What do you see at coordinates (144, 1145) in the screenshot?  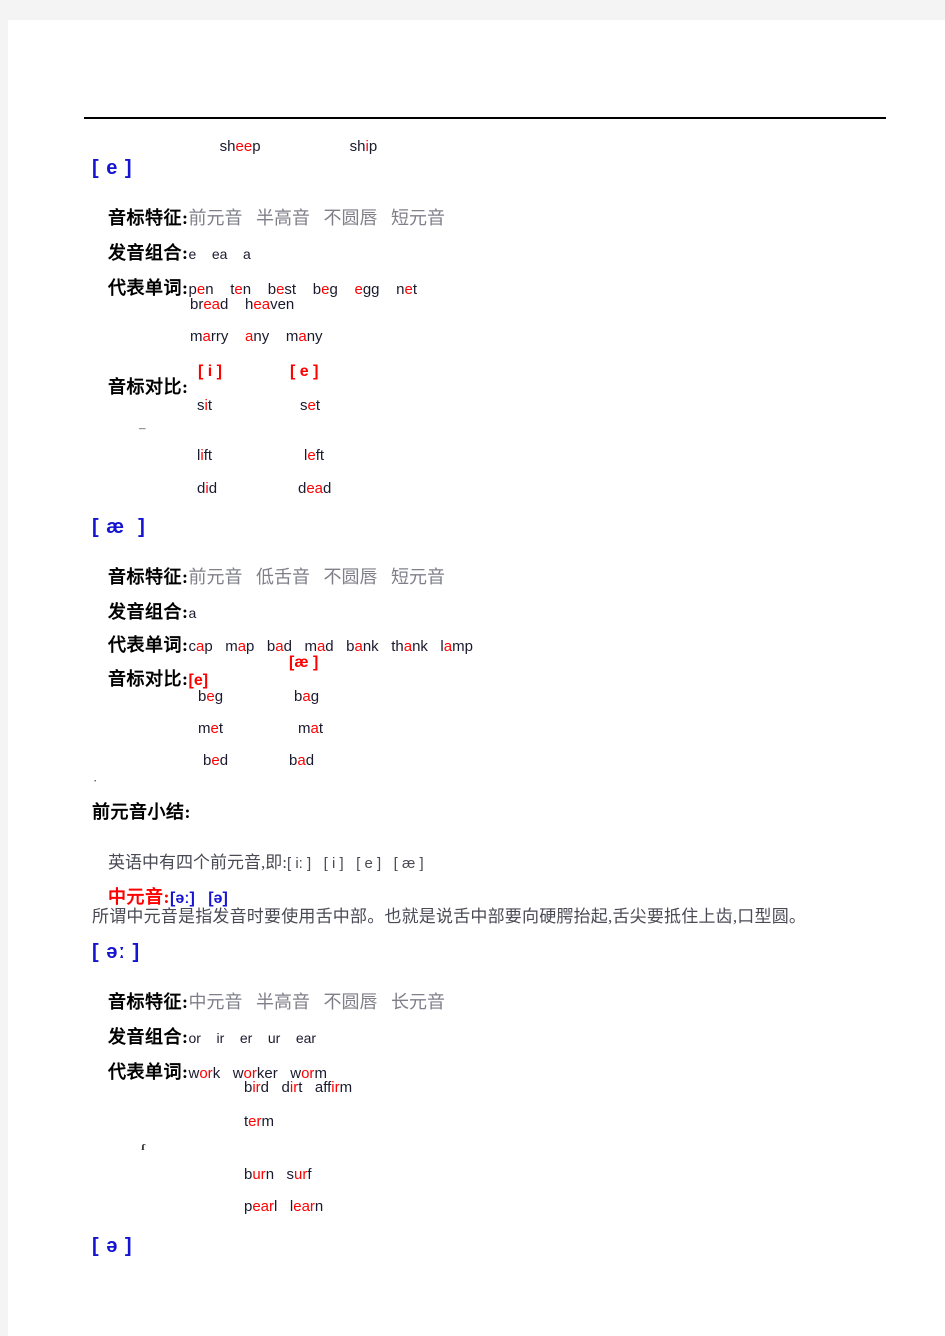 I see `scan-artifact-mark: ɾ` at bounding box center [144, 1145].